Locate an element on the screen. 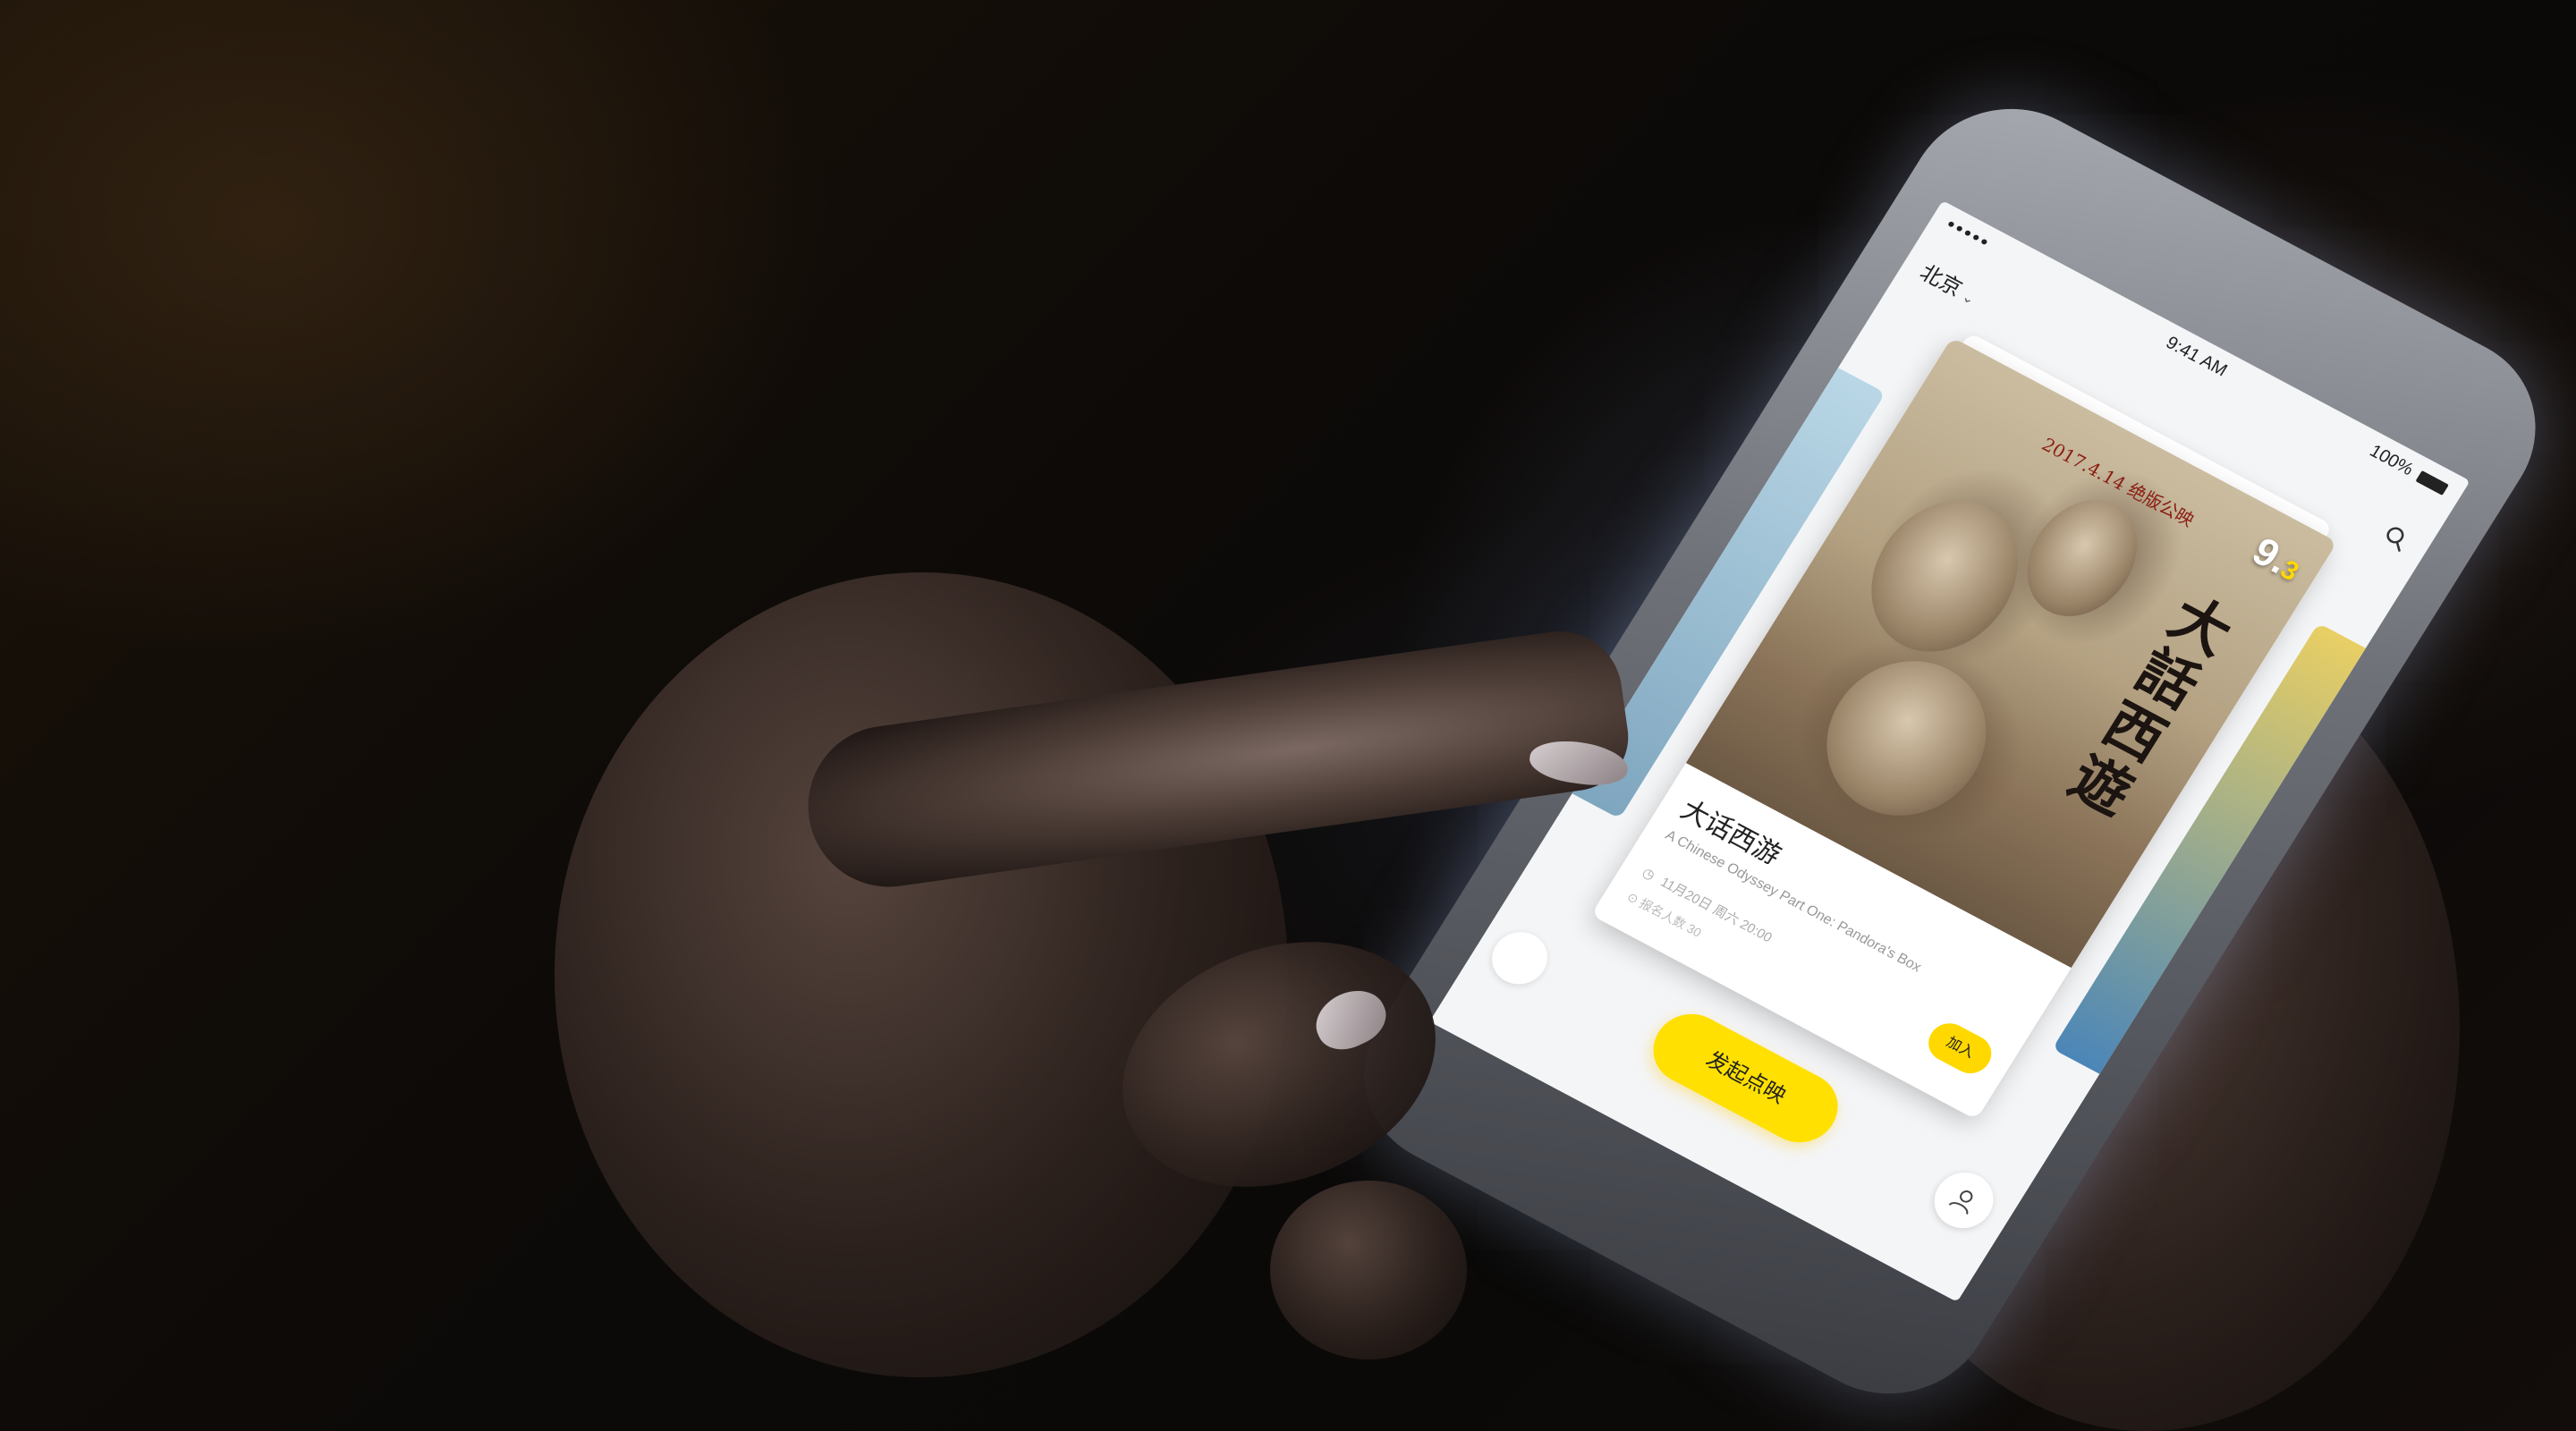  profile-icon is located at coordinates (1960, 1202).